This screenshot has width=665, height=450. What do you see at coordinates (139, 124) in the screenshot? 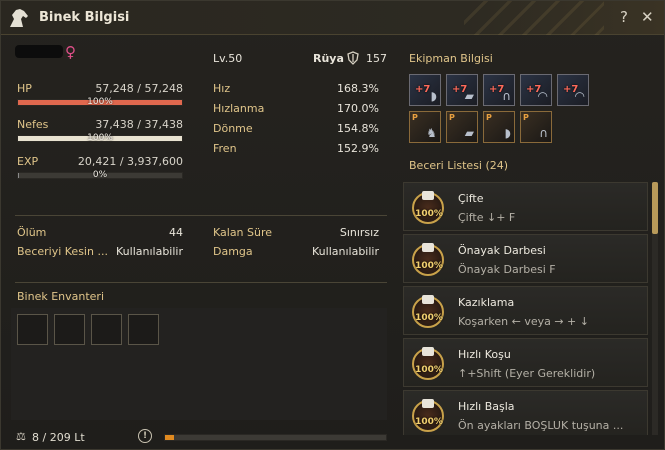
I see `vital-value: 37,438 / 37,438` at bounding box center [139, 124].